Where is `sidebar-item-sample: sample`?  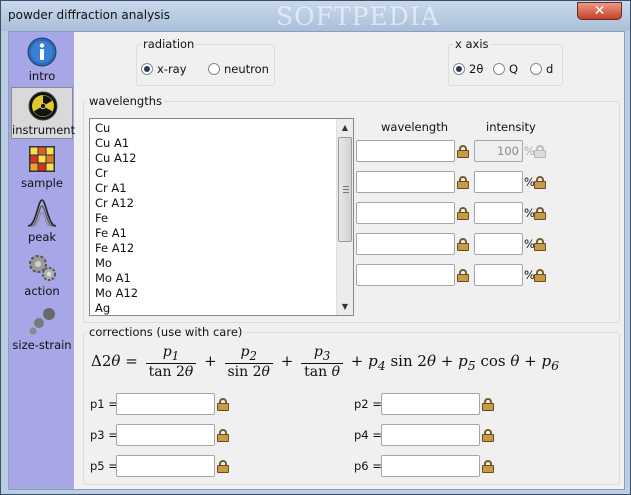
sidebar-item-sample: sample is located at coordinates (42, 167).